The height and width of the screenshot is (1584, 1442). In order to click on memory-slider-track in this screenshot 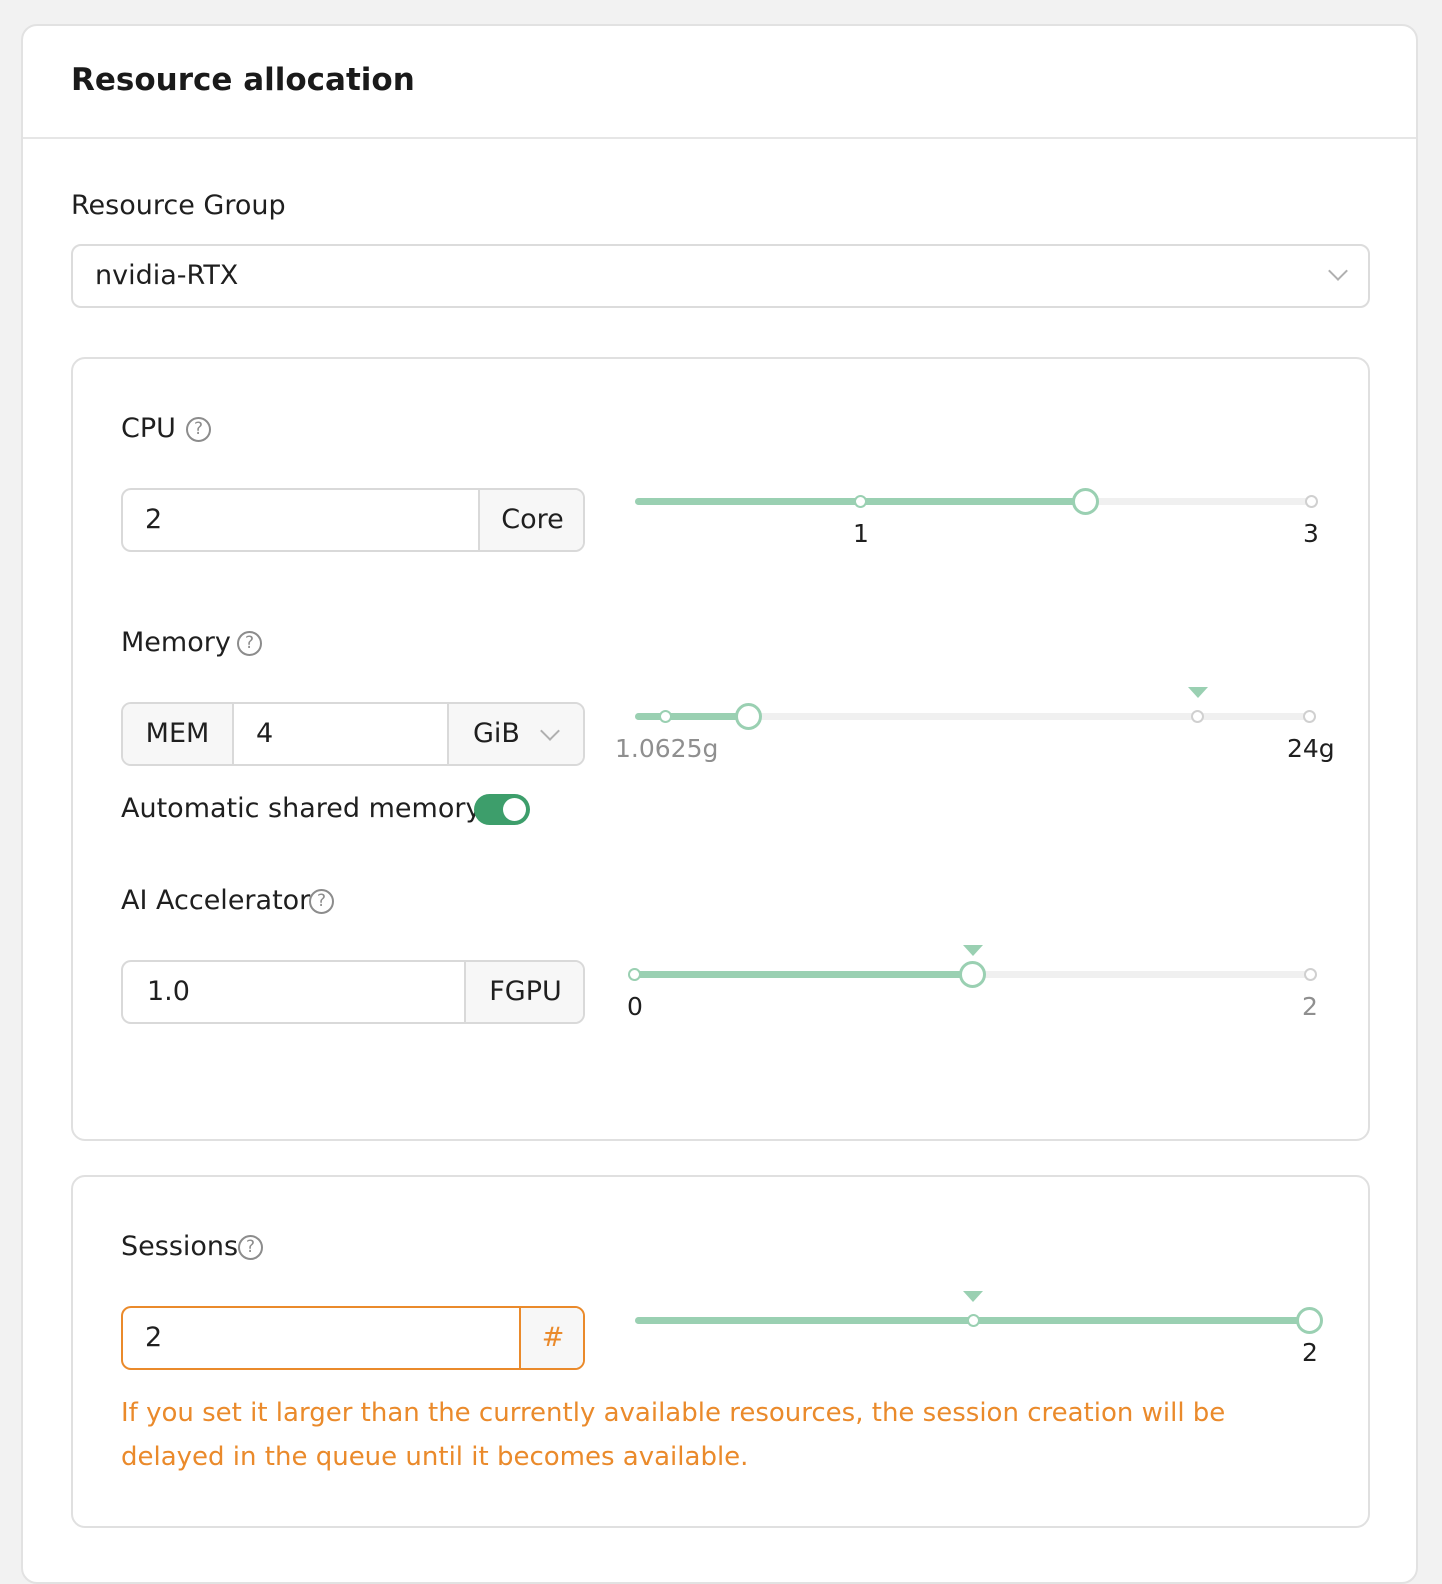, I will do `click(691, 716)`.